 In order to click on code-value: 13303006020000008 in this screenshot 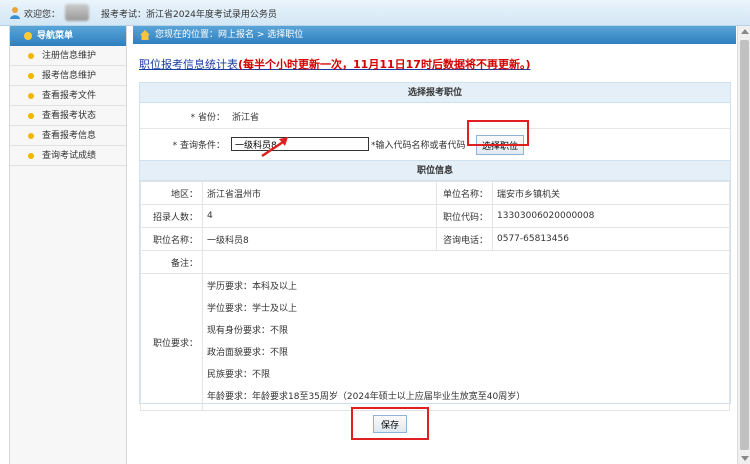, I will do `click(611, 216)`.